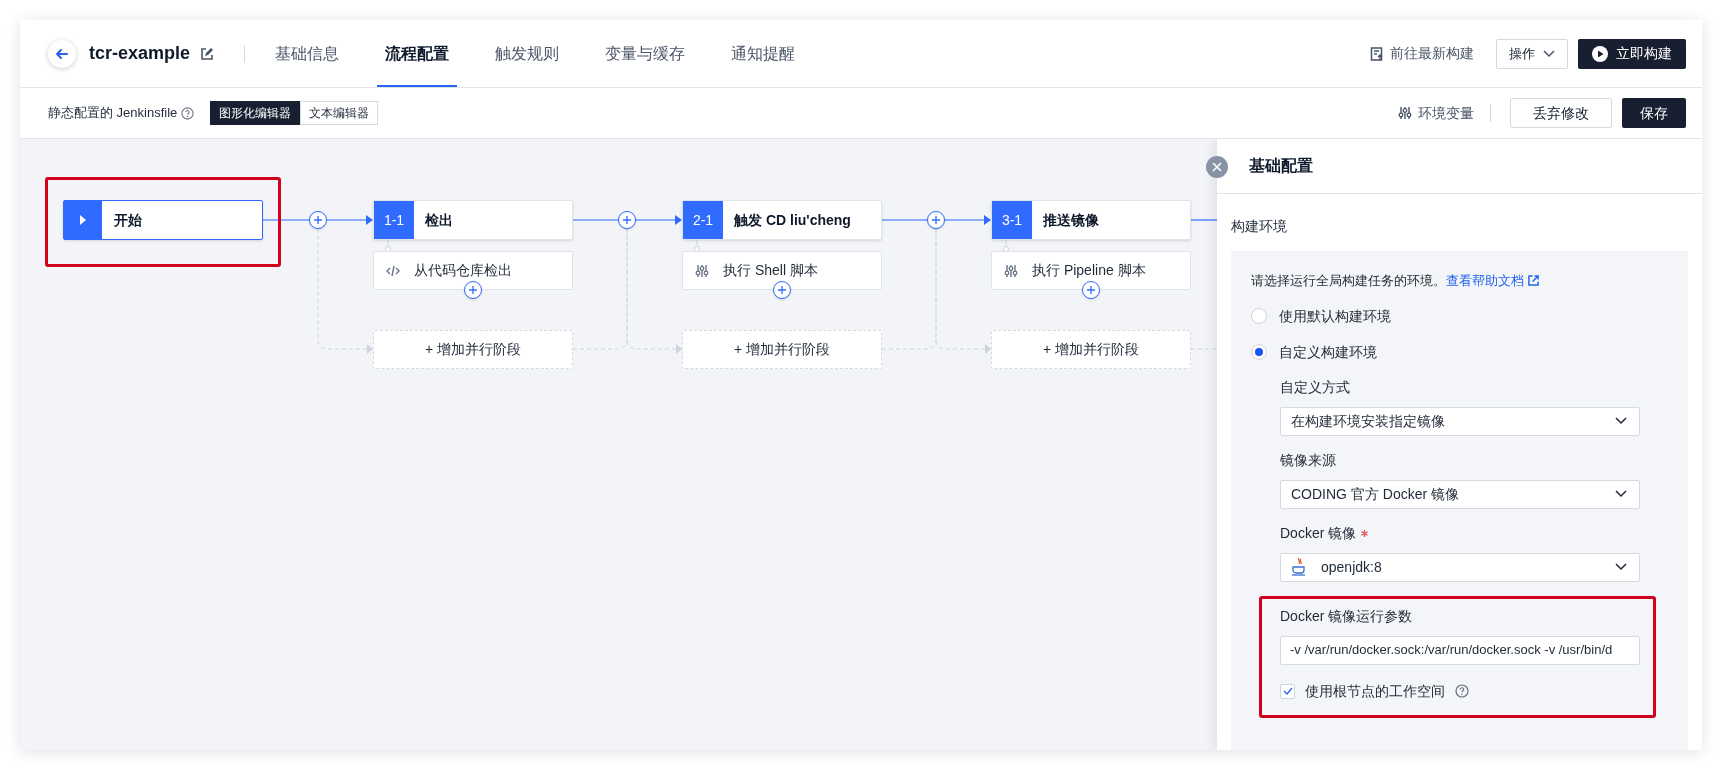 Image resolution: width=1722 pixels, height=770 pixels. Describe the element at coordinates (1071, 220) in the screenshot. I see `stage-name: 推送镜像` at that location.